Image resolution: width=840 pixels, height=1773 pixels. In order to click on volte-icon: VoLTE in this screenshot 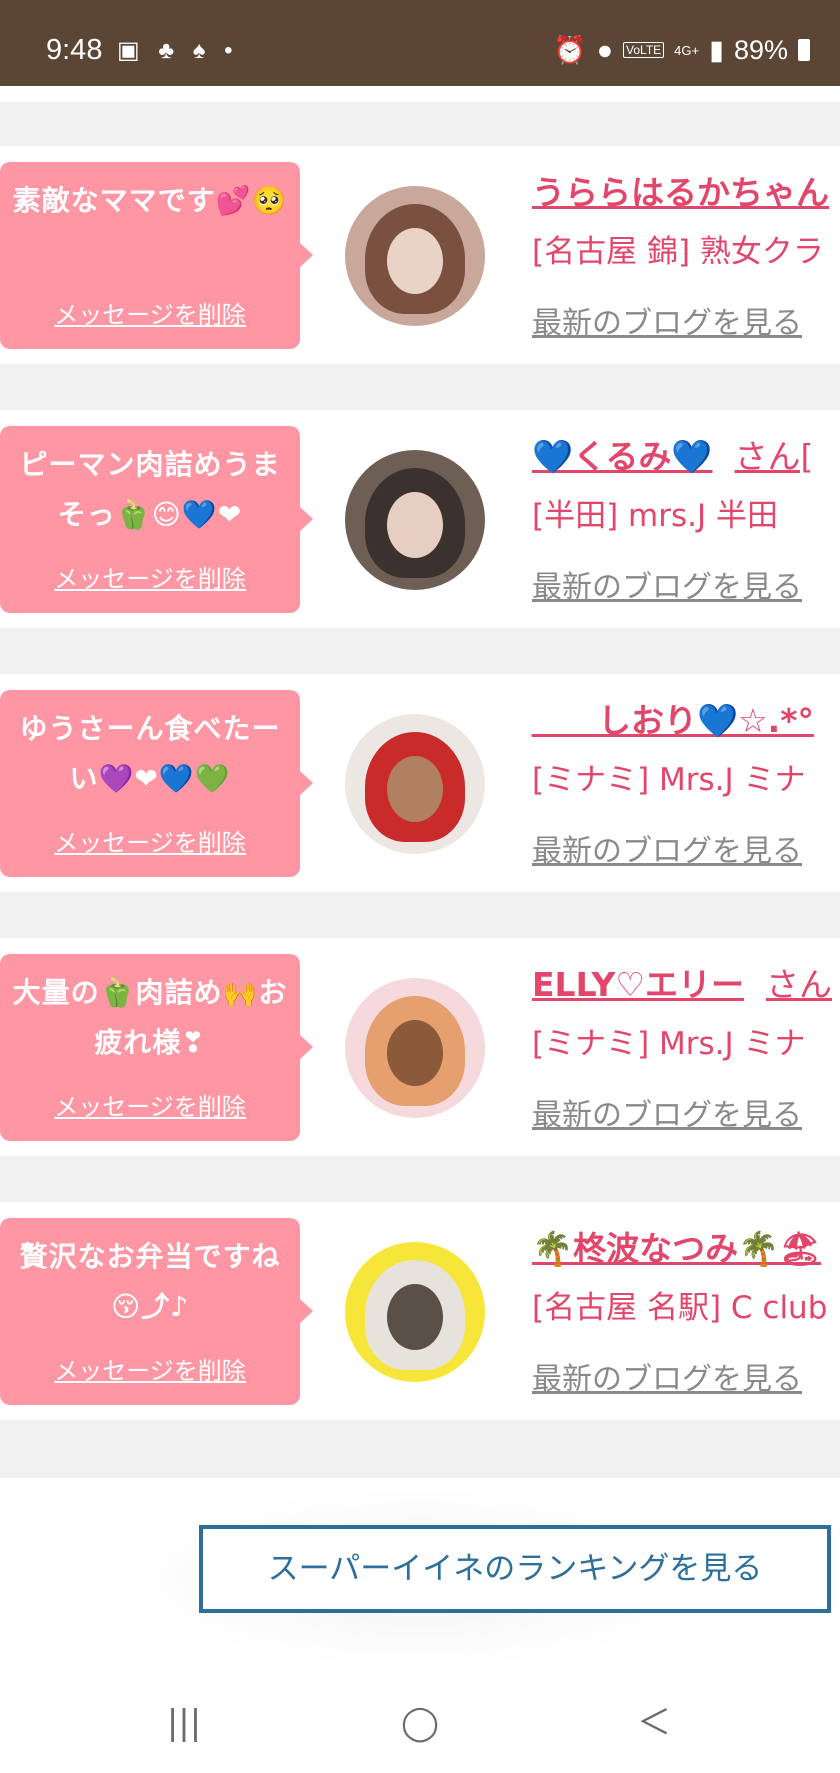, I will do `click(644, 50)`.